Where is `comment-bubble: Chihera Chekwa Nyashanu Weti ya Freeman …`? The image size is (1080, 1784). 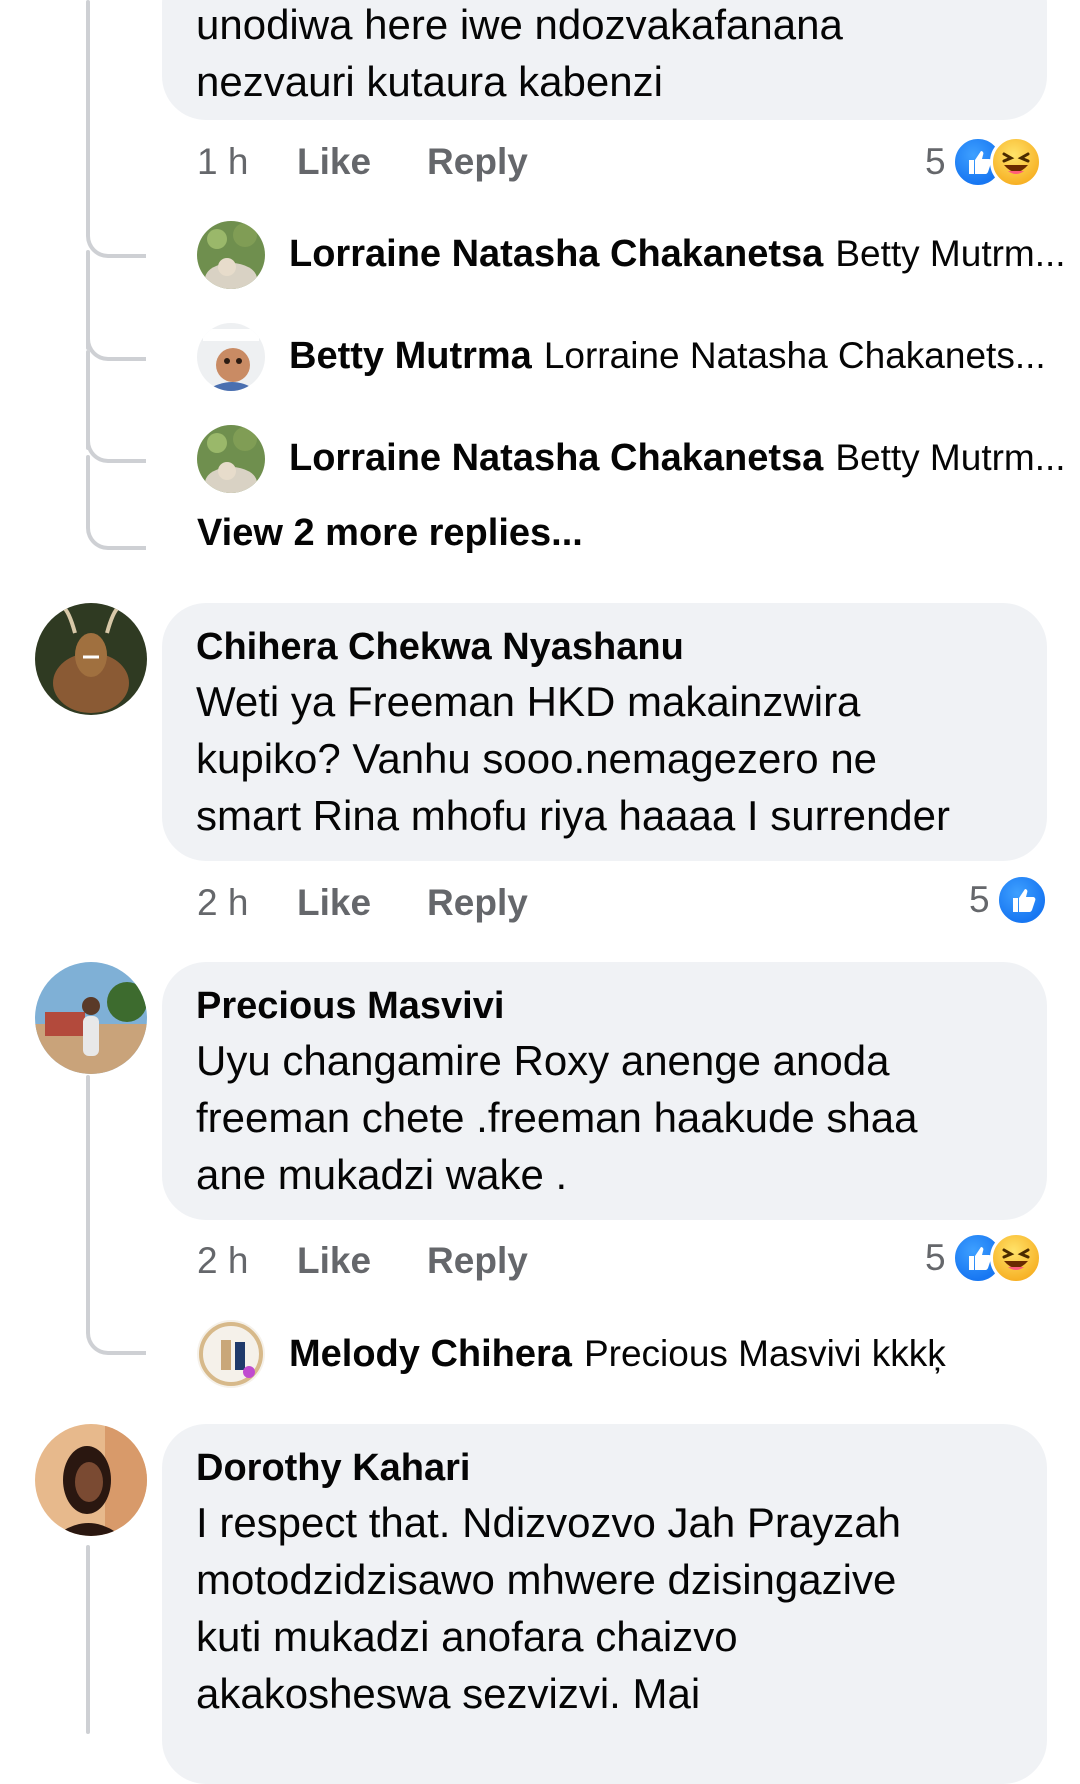 comment-bubble: Chihera Chekwa Nyashanu Weti ya Freeman … is located at coordinates (604, 732).